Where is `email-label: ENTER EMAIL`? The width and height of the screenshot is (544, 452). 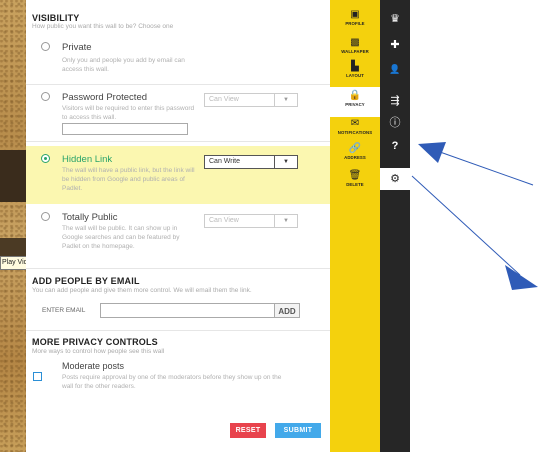 email-label: ENTER EMAIL is located at coordinates (64, 310).